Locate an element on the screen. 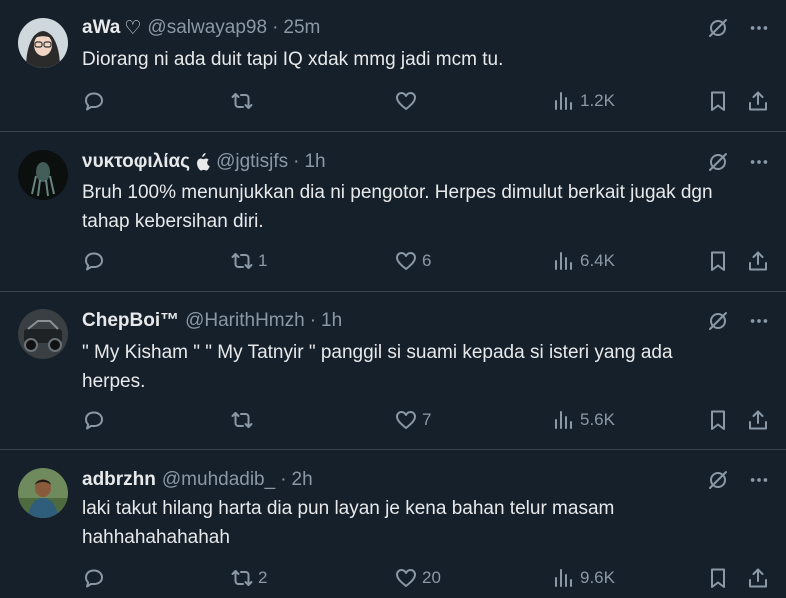 The height and width of the screenshot is (598, 786). tweet-header: ChepBoi™ @HarithHmzh · 1h is located at coordinates (394, 321).